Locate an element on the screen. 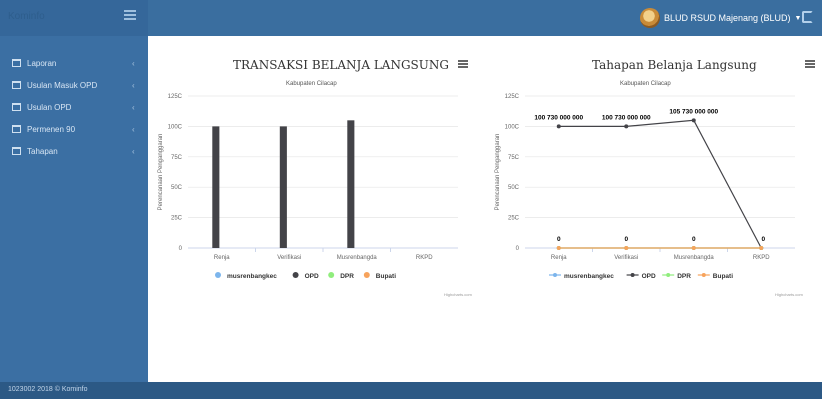 This screenshot has width=822, height=399. sidebar-item-label: Usulan Masuk OPD is located at coordinates (62, 85).